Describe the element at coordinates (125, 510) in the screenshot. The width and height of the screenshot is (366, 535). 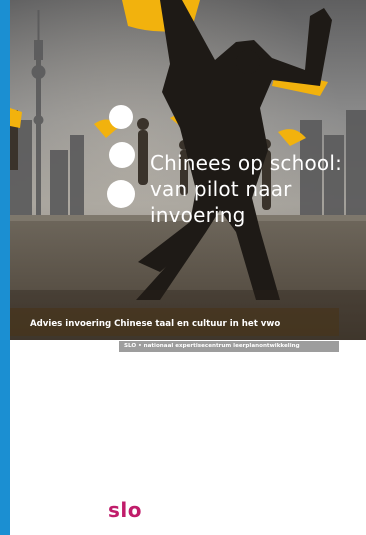
I see `slo-logo: slo` at that location.